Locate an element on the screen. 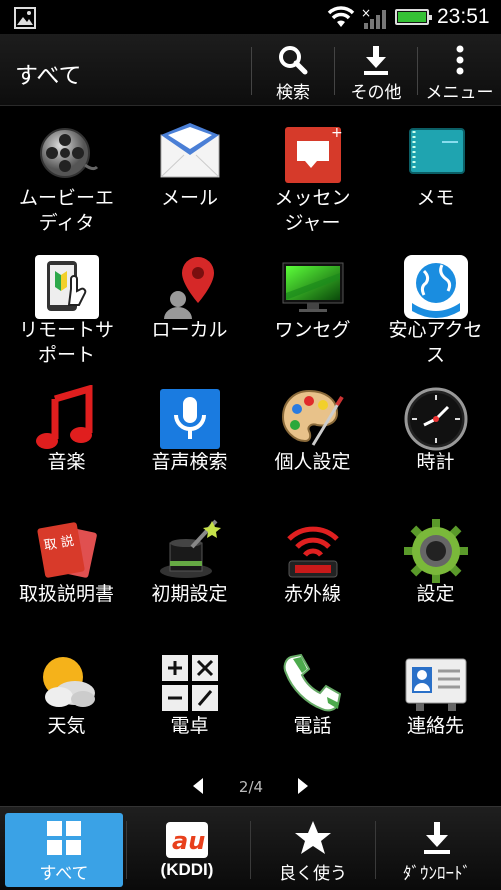 Image resolution: width=501 pixels, height=890 pixels. tab-download: ﾀﾞｳﾝﾛｰﾄﾞ is located at coordinates (437, 850).